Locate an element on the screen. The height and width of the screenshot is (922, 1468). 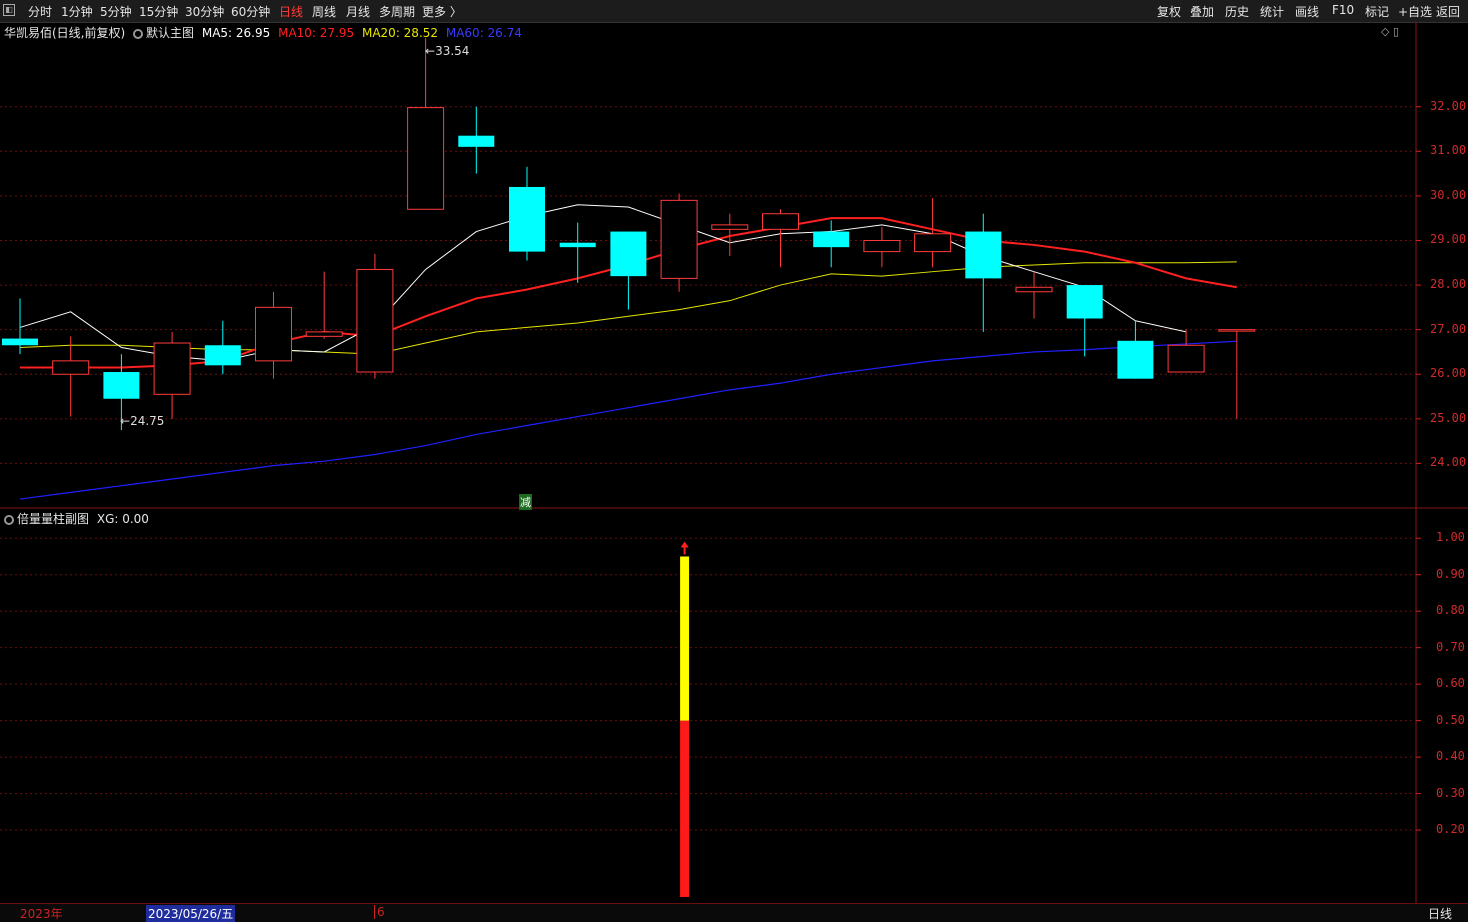
price-tick-label: 26.00 is located at coordinates (1448, 373).